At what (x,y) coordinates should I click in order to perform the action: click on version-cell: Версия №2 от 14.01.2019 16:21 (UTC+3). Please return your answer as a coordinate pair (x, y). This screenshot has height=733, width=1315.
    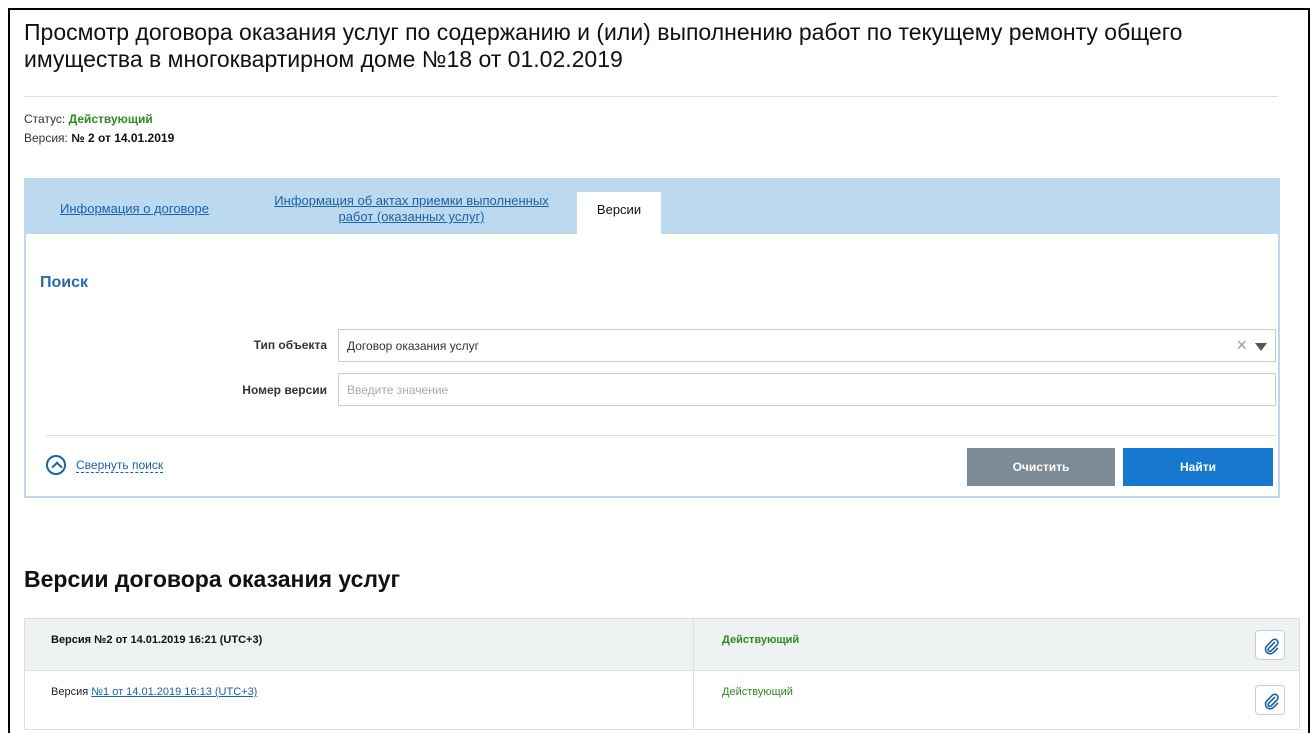
    Looking at the image, I should click on (359, 644).